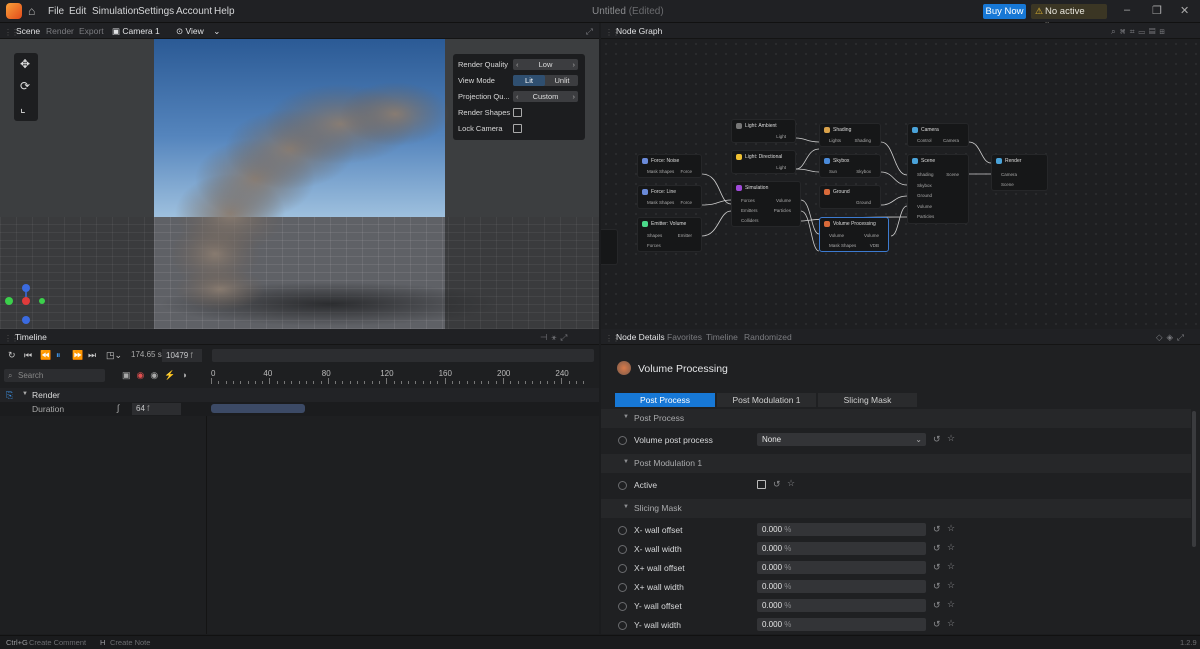  I want to click on view-mode-unlit: Unlit, so click(562, 80).